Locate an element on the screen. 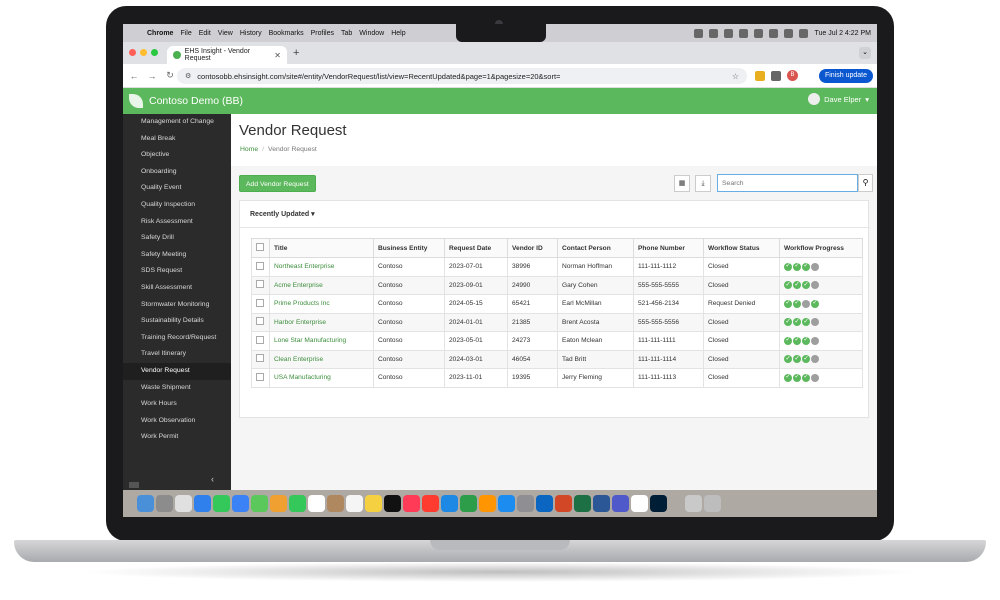  menu-window: Window is located at coordinates (371, 33).